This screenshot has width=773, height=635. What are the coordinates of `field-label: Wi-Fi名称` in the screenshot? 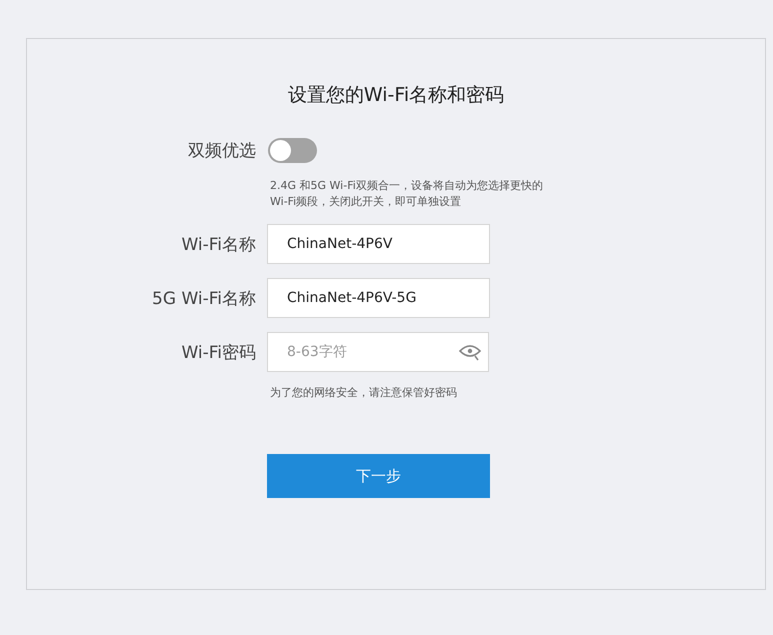 It's located at (218, 245).